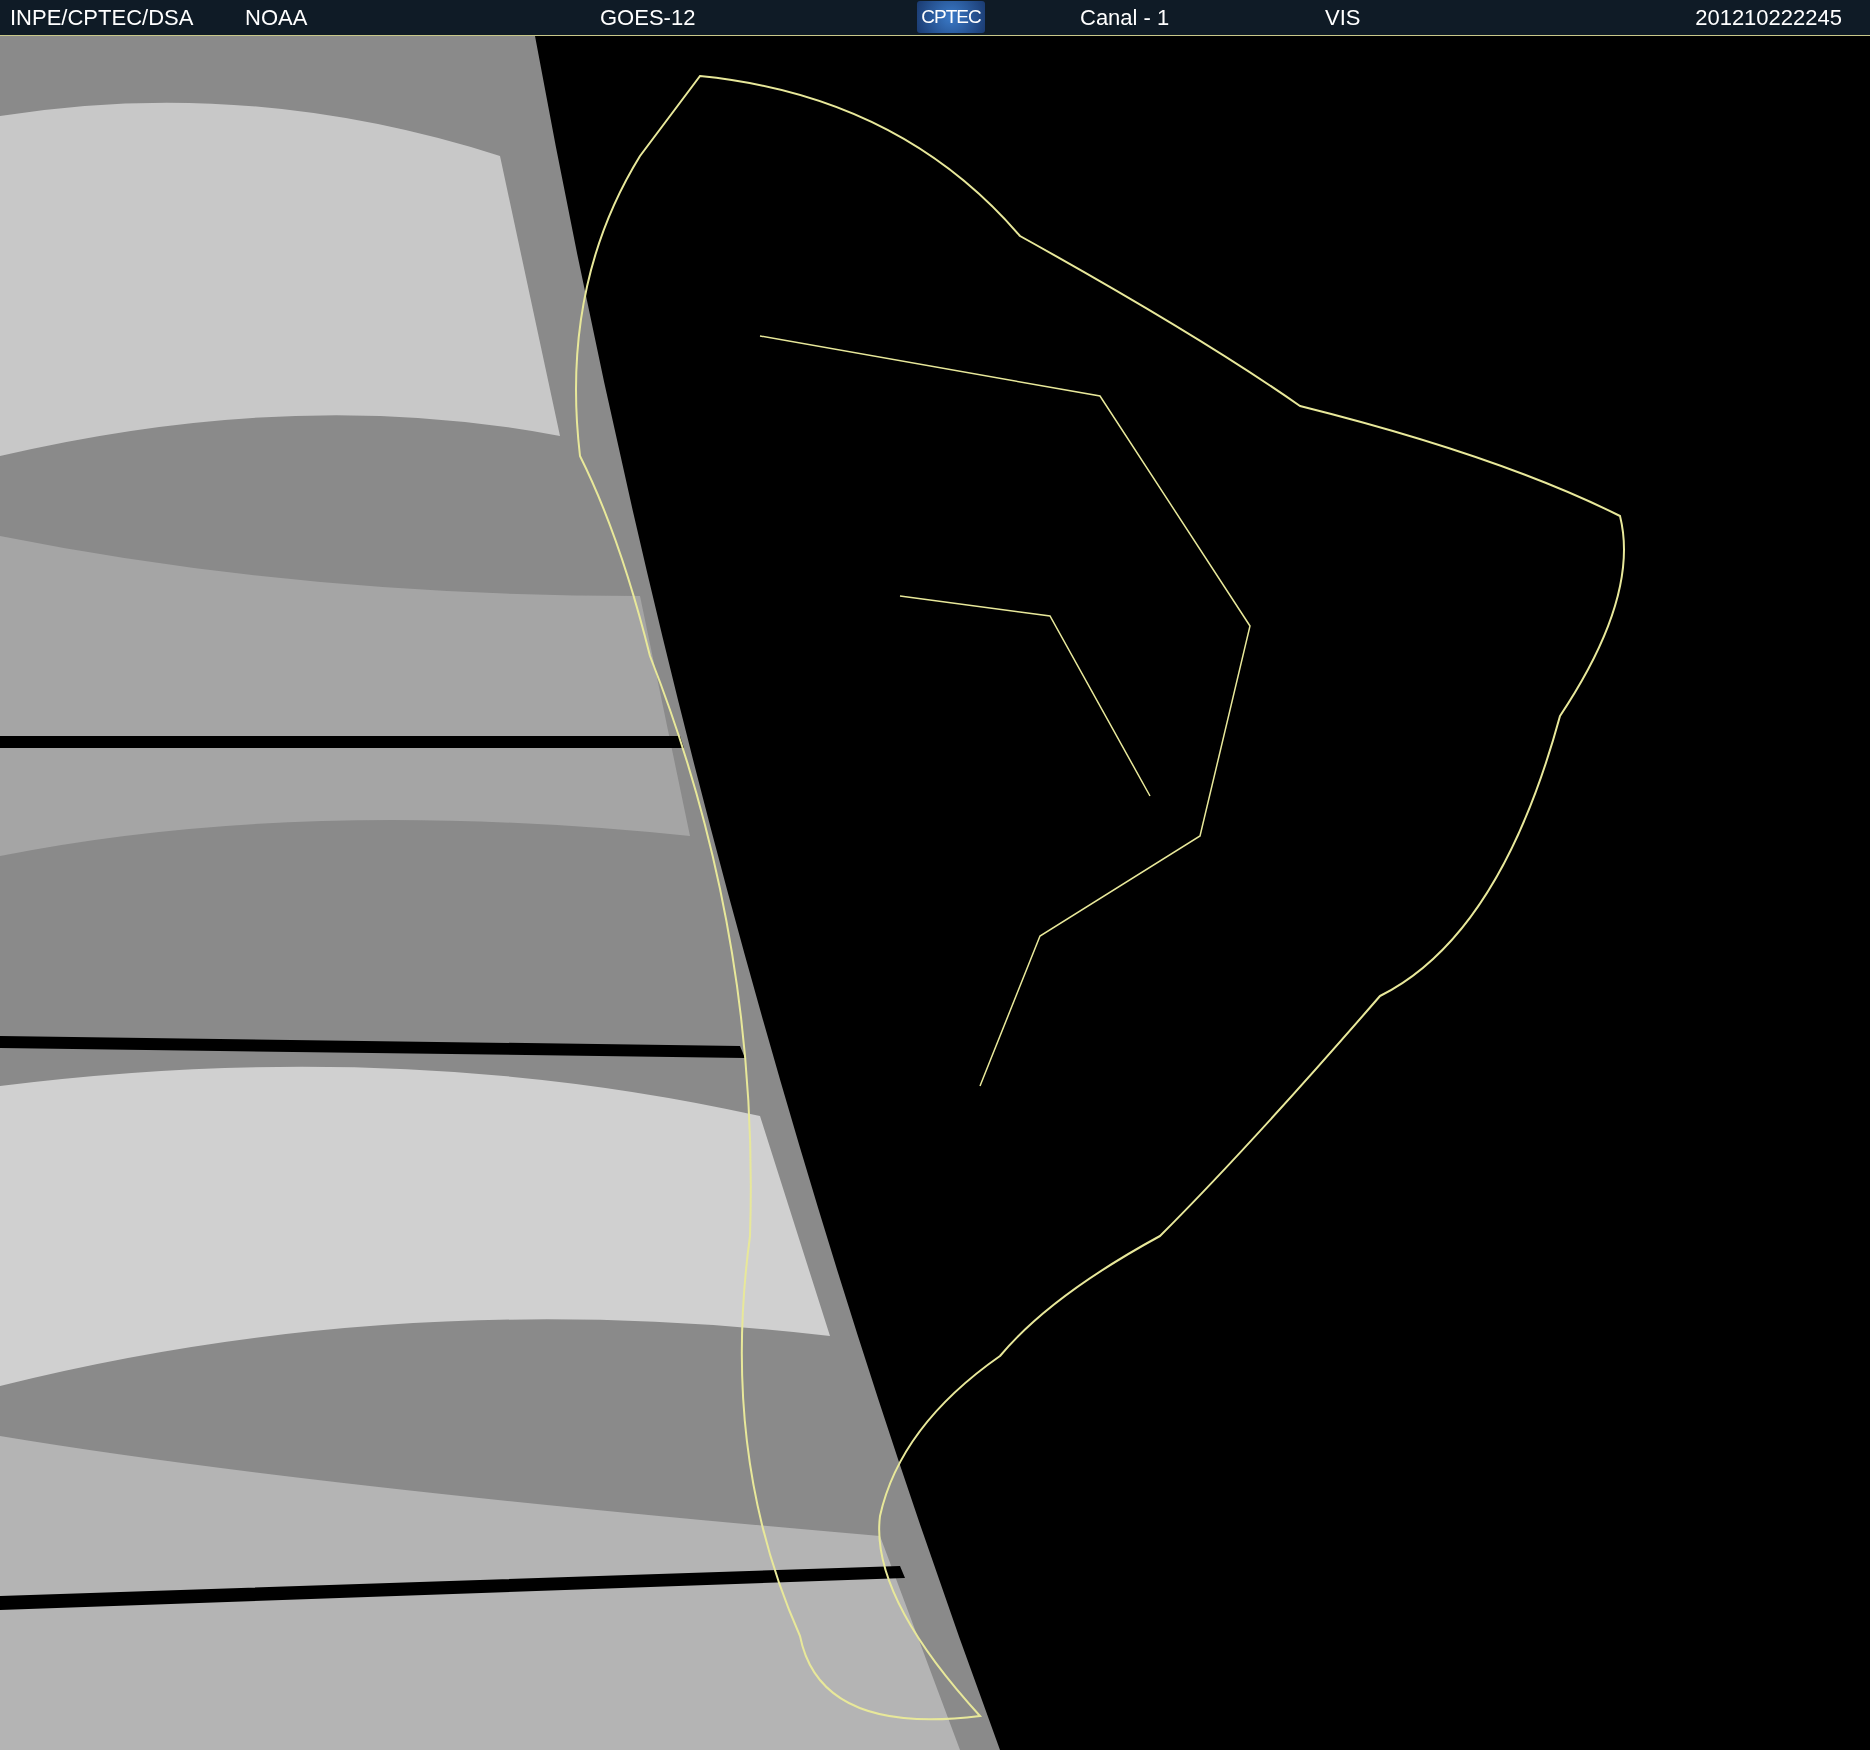 The width and height of the screenshot is (1870, 1750). Describe the element at coordinates (1125, 18) in the screenshot. I see `header-label: Canal - 1` at that location.